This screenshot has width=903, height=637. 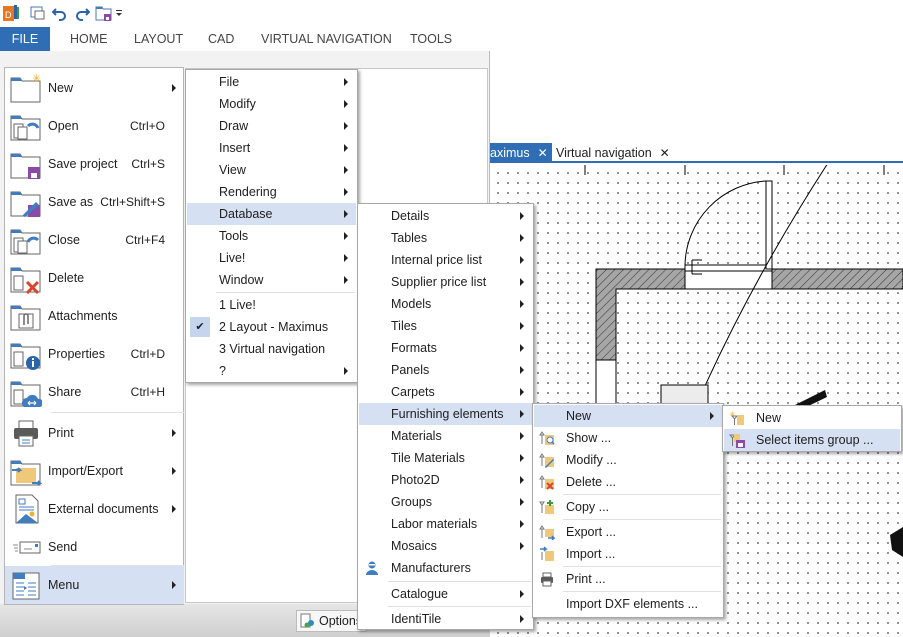 I want to click on save-as-icon, so click(x=26, y=202).